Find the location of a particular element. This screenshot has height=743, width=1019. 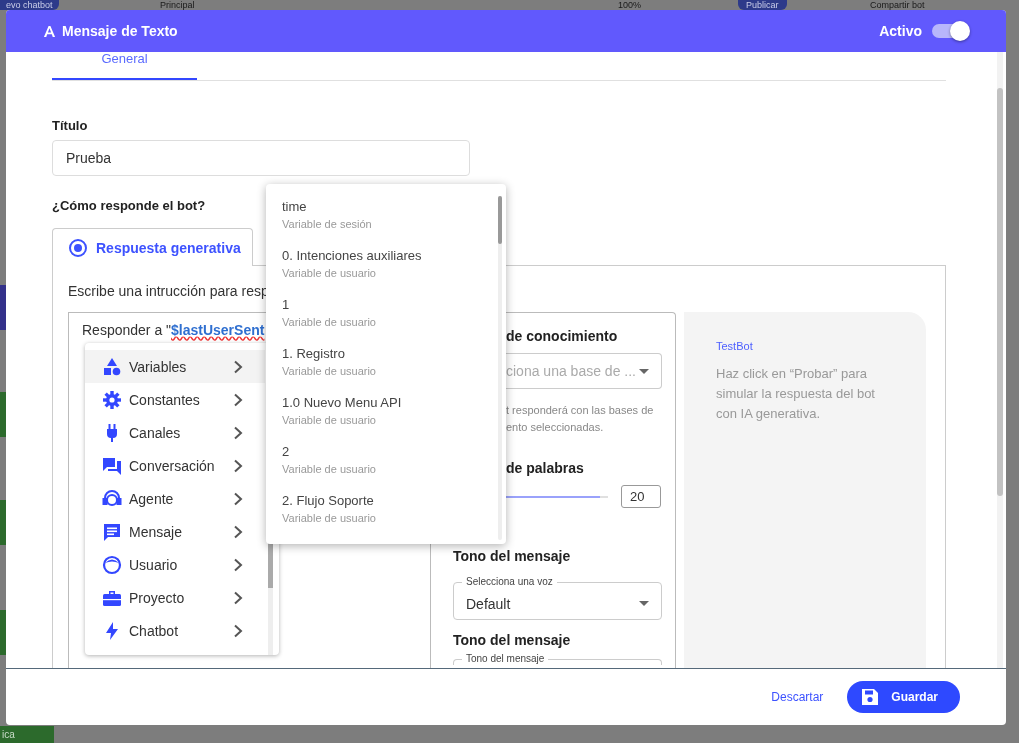

message-icon is located at coordinates (112, 531).